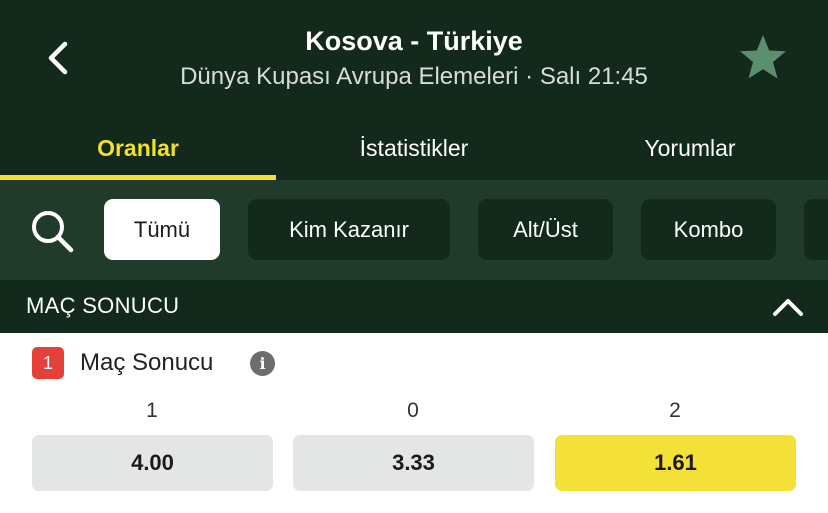  What do you see at coordinates (162, 229) in the screenshot?
I see `filter-chip-tumu: Tümü` at bounding box center [162, 229].